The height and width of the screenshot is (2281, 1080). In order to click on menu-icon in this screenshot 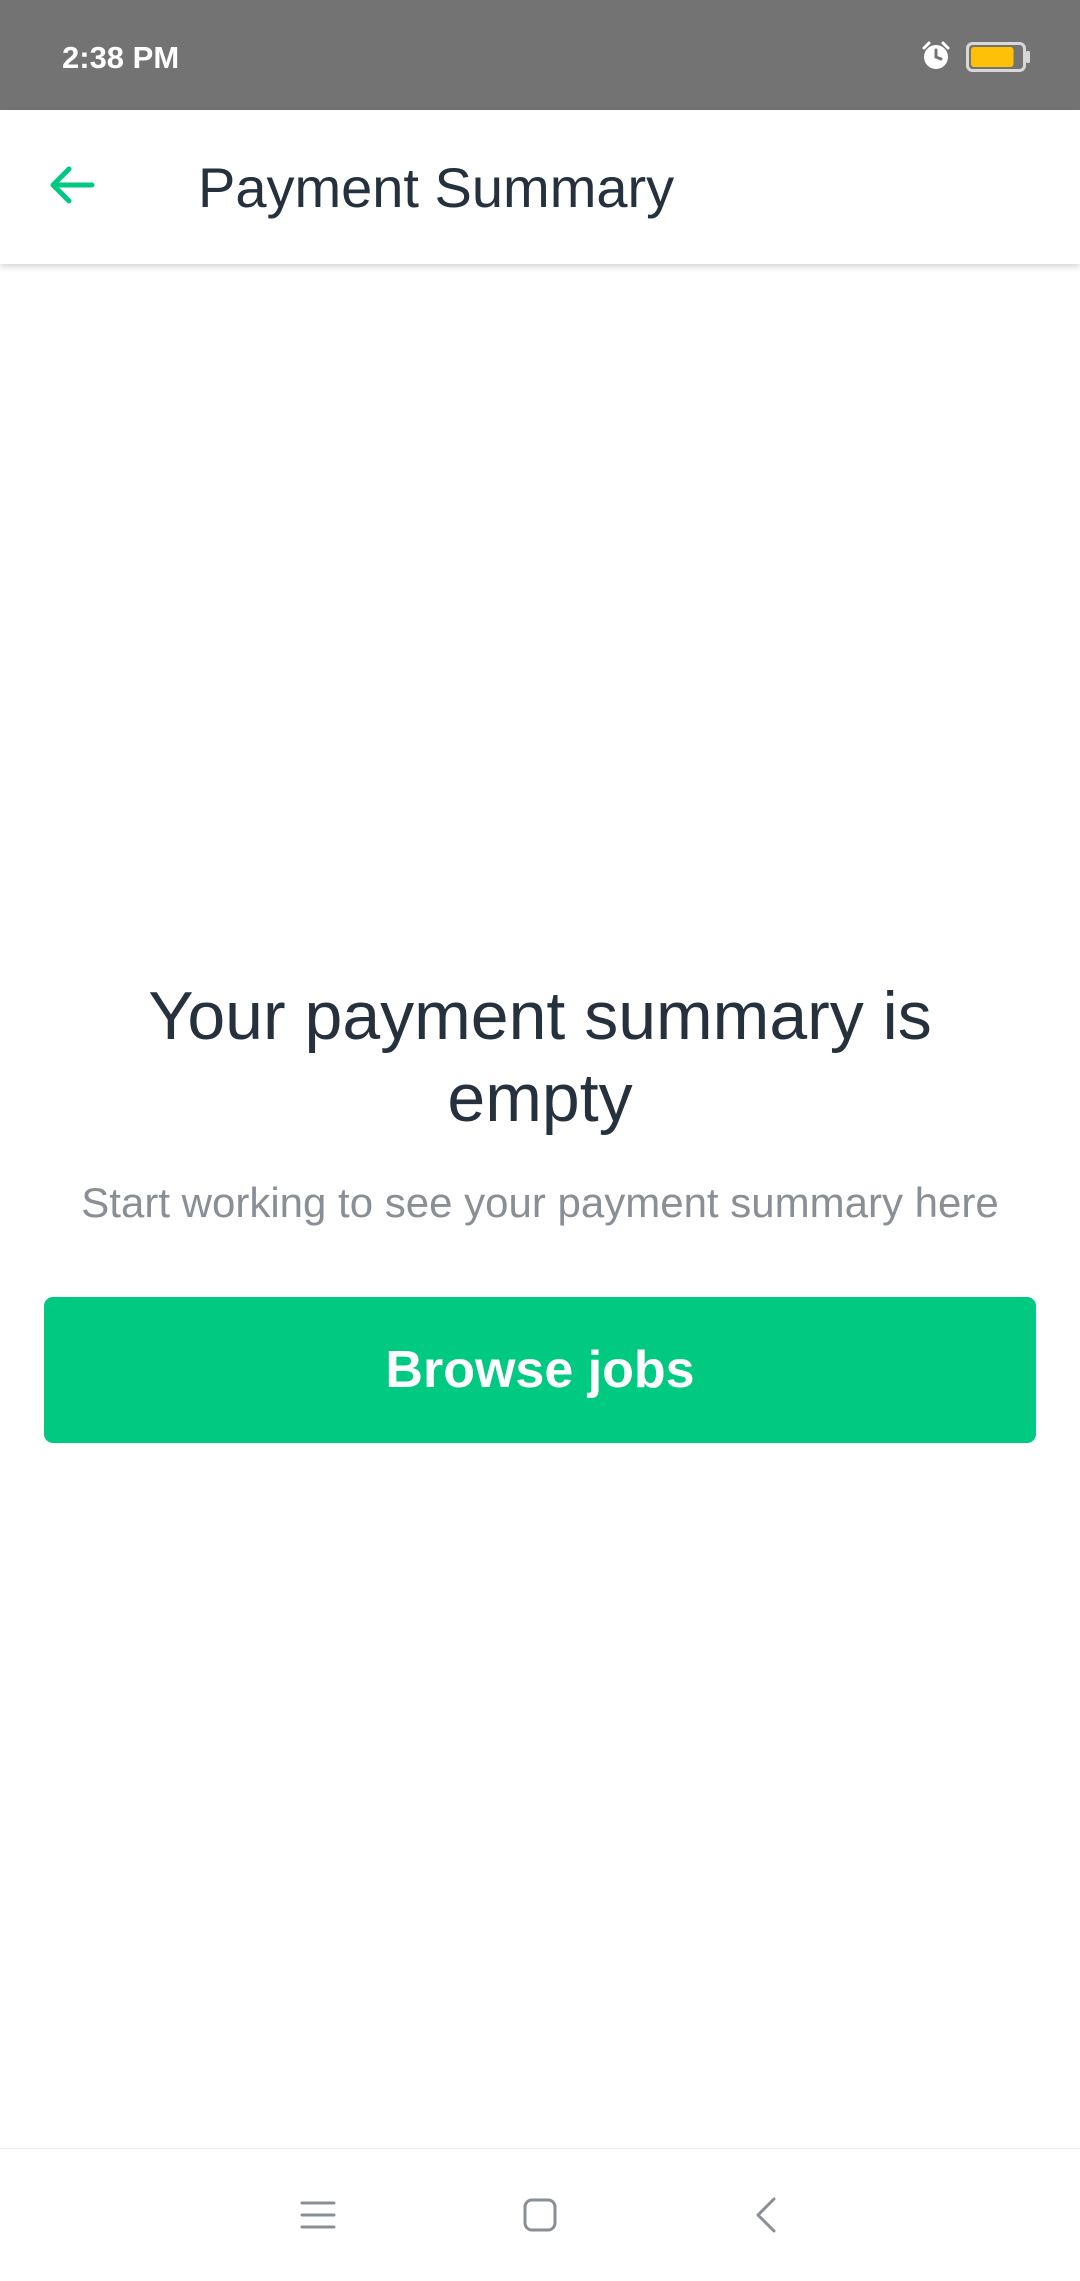, I will do `click(318, 2217)`.